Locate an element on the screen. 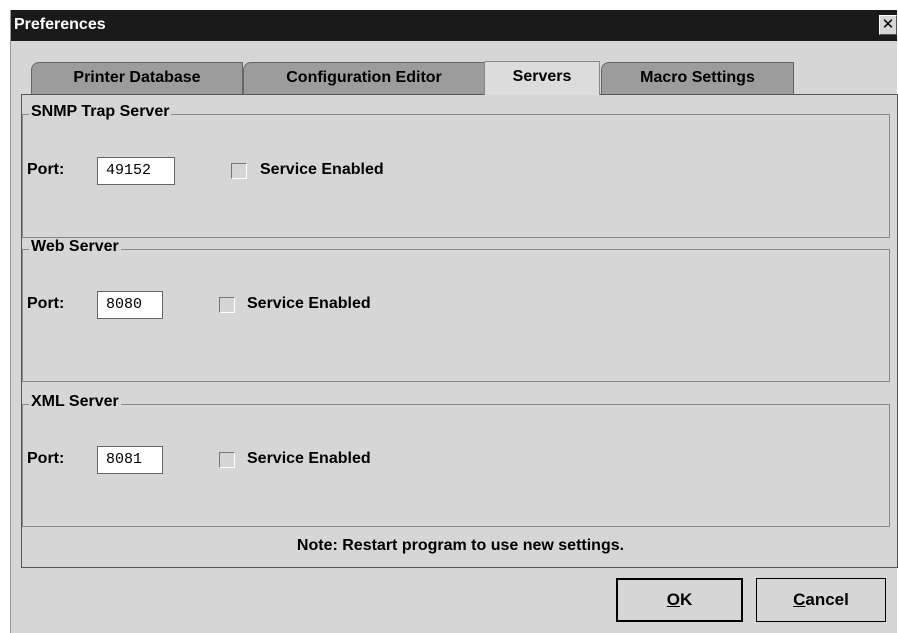  group-title: XML Server is located at coordinates (75, 402).